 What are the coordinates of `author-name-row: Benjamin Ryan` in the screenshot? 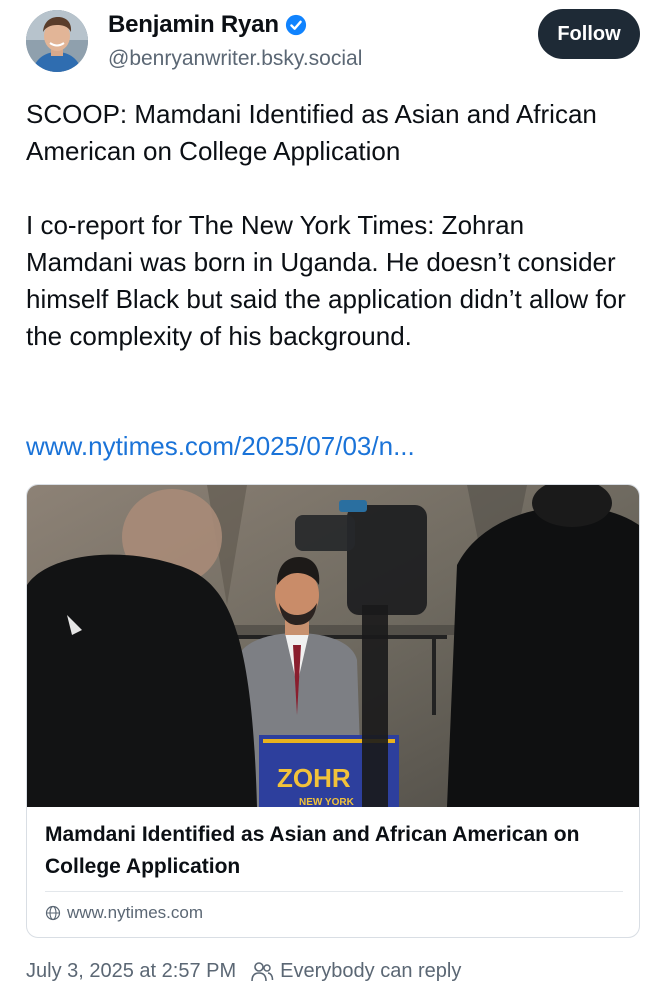 It's located at (207, 25).